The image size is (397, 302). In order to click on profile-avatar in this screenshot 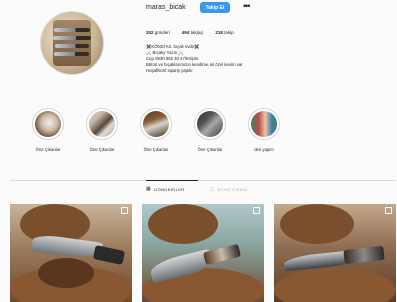, I will do `click(72, 43)`.